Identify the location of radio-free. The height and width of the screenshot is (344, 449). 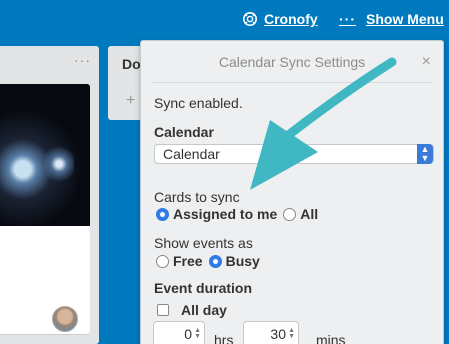
(162, 261).